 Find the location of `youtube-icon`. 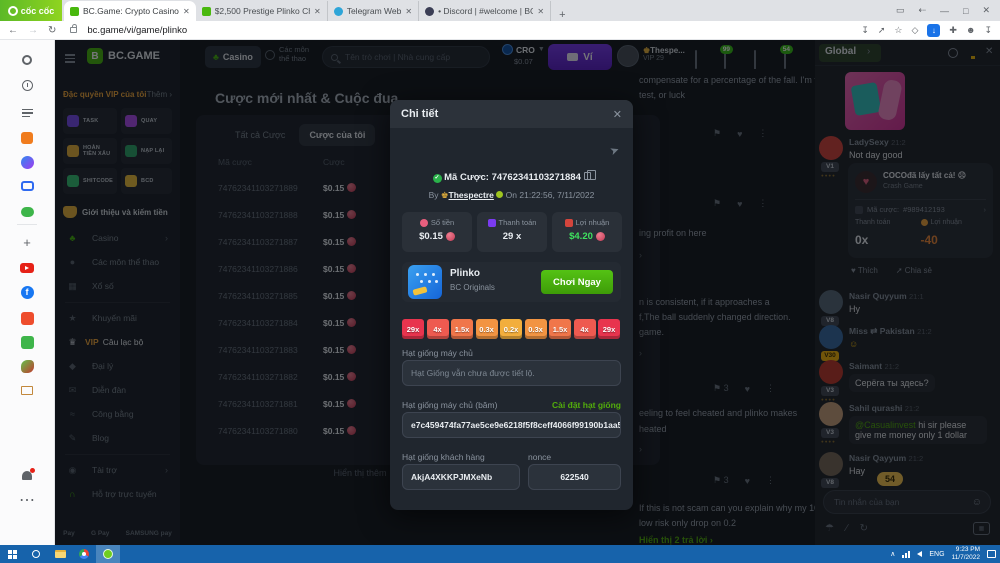

youtube-icon is located at coordinates (27, 268).